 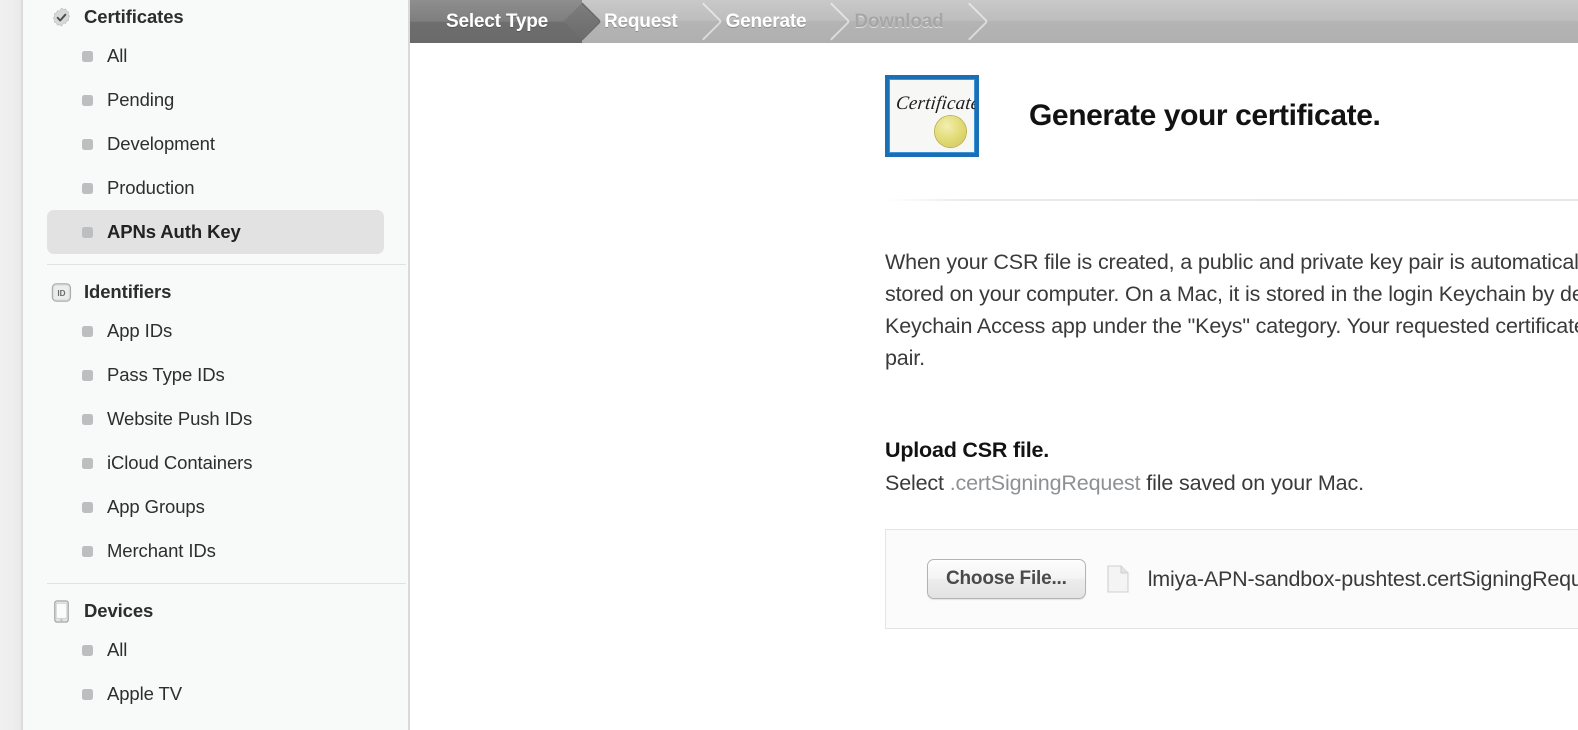 I want to click on sidebar-group-header-certificates: Certificates, so click(x=215, y=17).